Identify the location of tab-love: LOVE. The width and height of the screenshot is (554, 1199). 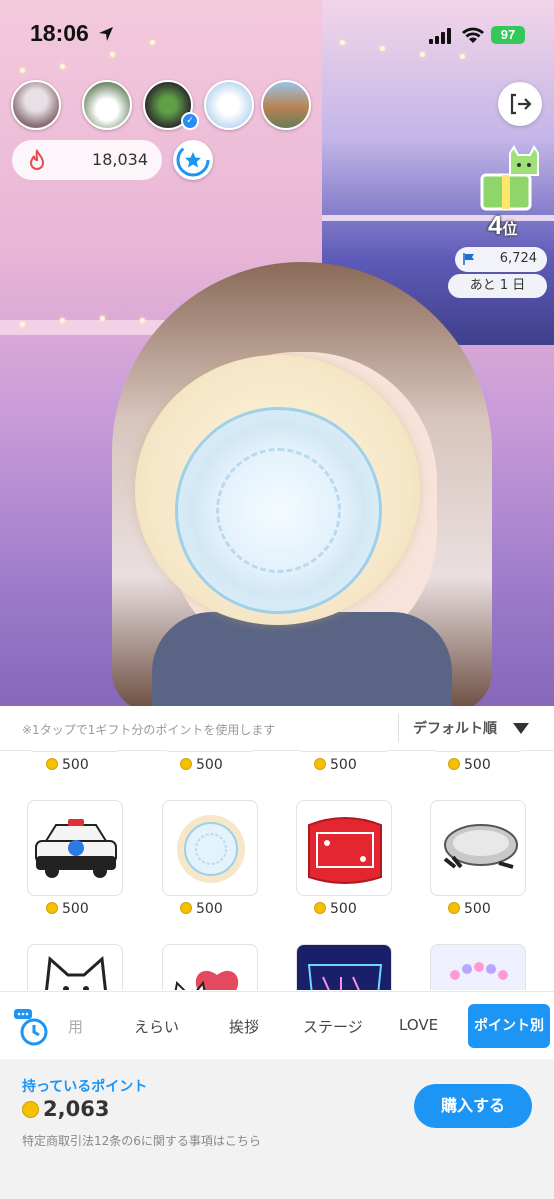
(418, 1025).